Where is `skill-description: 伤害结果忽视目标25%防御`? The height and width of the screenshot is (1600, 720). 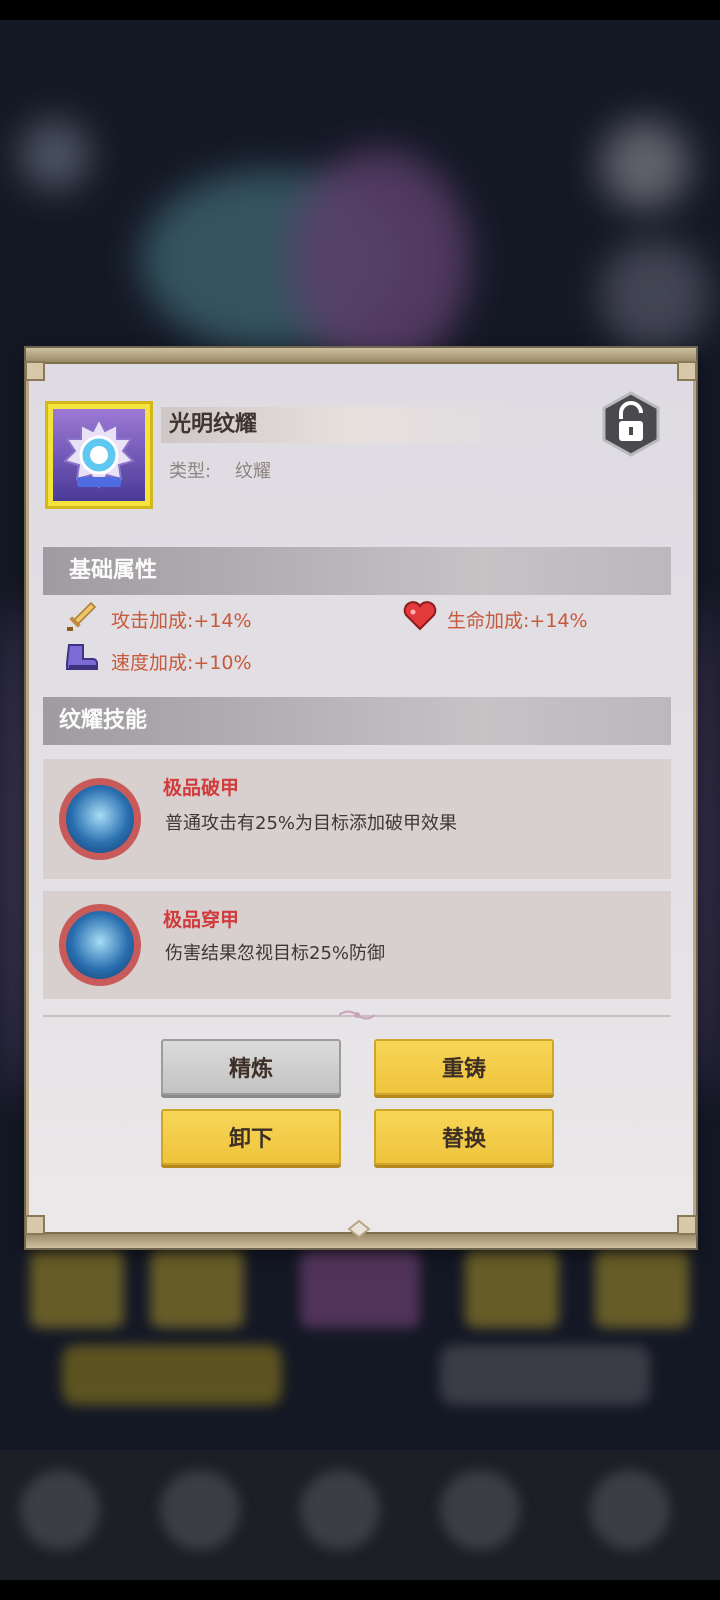 skill-description: 伤害结果忽视目标25%防御 is located at coordinates (275, 953).